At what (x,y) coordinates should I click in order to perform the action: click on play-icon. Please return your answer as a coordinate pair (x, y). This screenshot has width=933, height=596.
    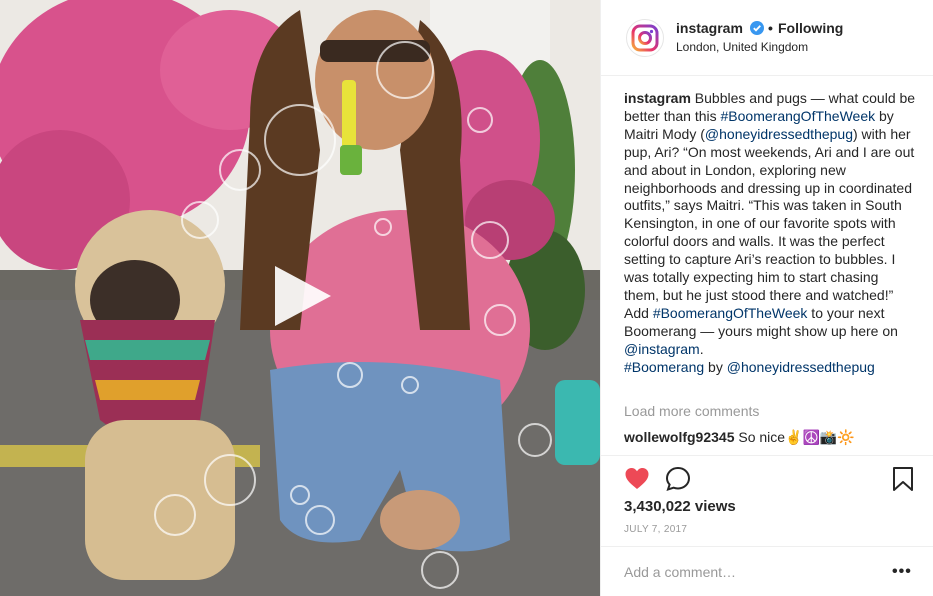
    Looking at the image, I should click on (303, 296).